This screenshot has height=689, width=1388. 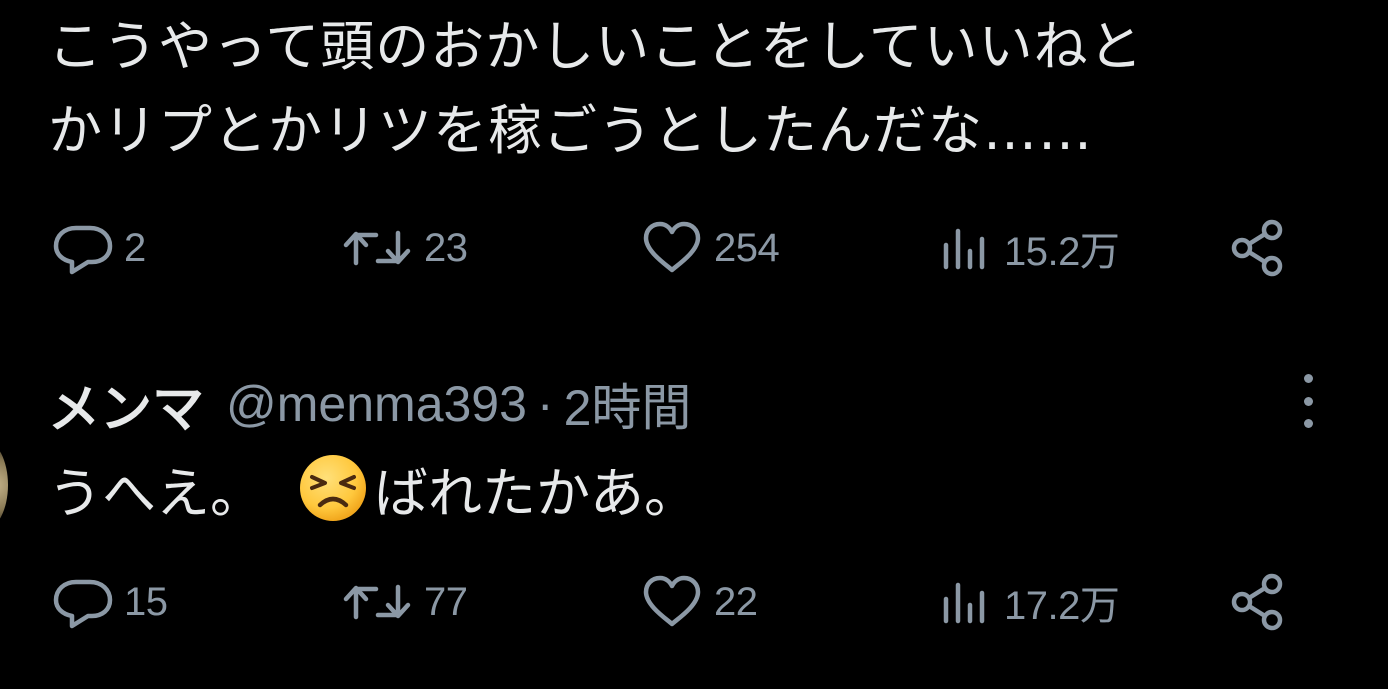 I want to click on timestamp: 2時間, so click(x=628, y=404).